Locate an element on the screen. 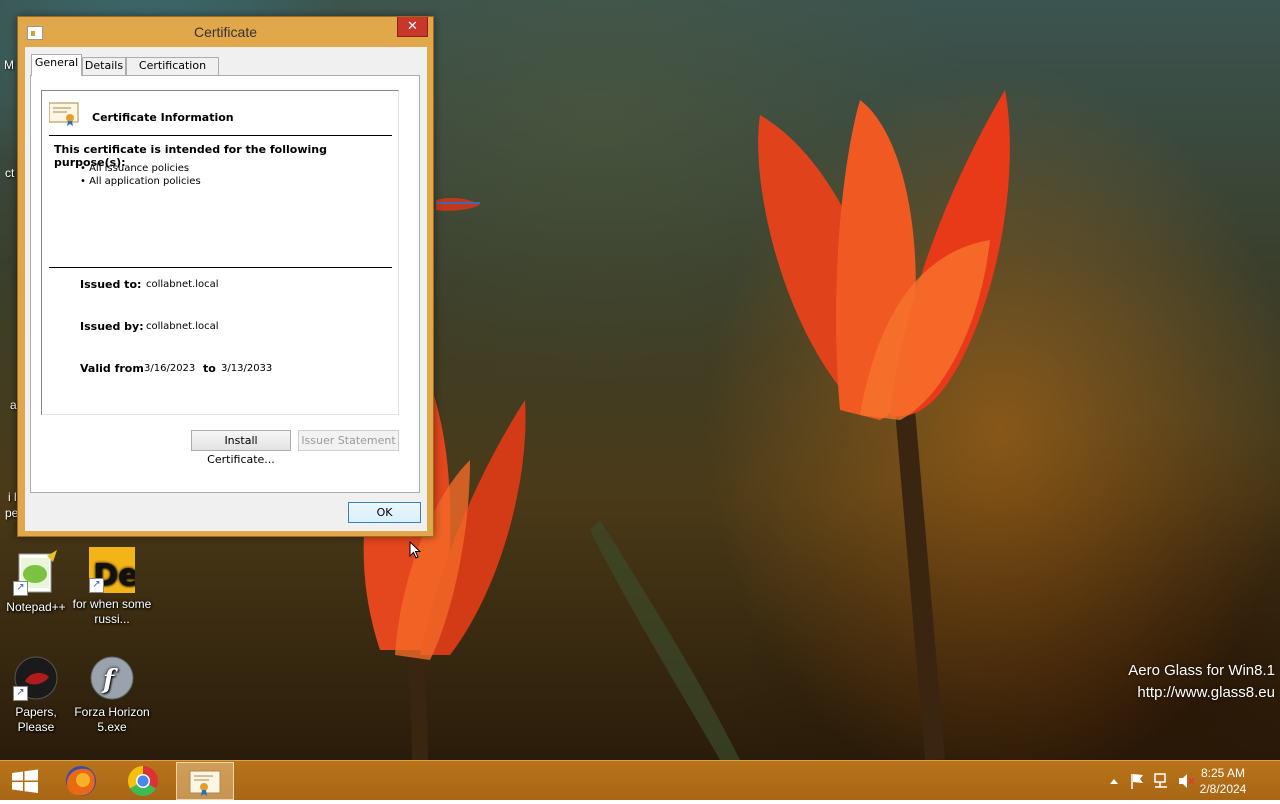 The width and height of the screenshot is (1280, 804). desktop-icon-notepadpp: ↗ Notepad++ is located at coordinates (38, 582).